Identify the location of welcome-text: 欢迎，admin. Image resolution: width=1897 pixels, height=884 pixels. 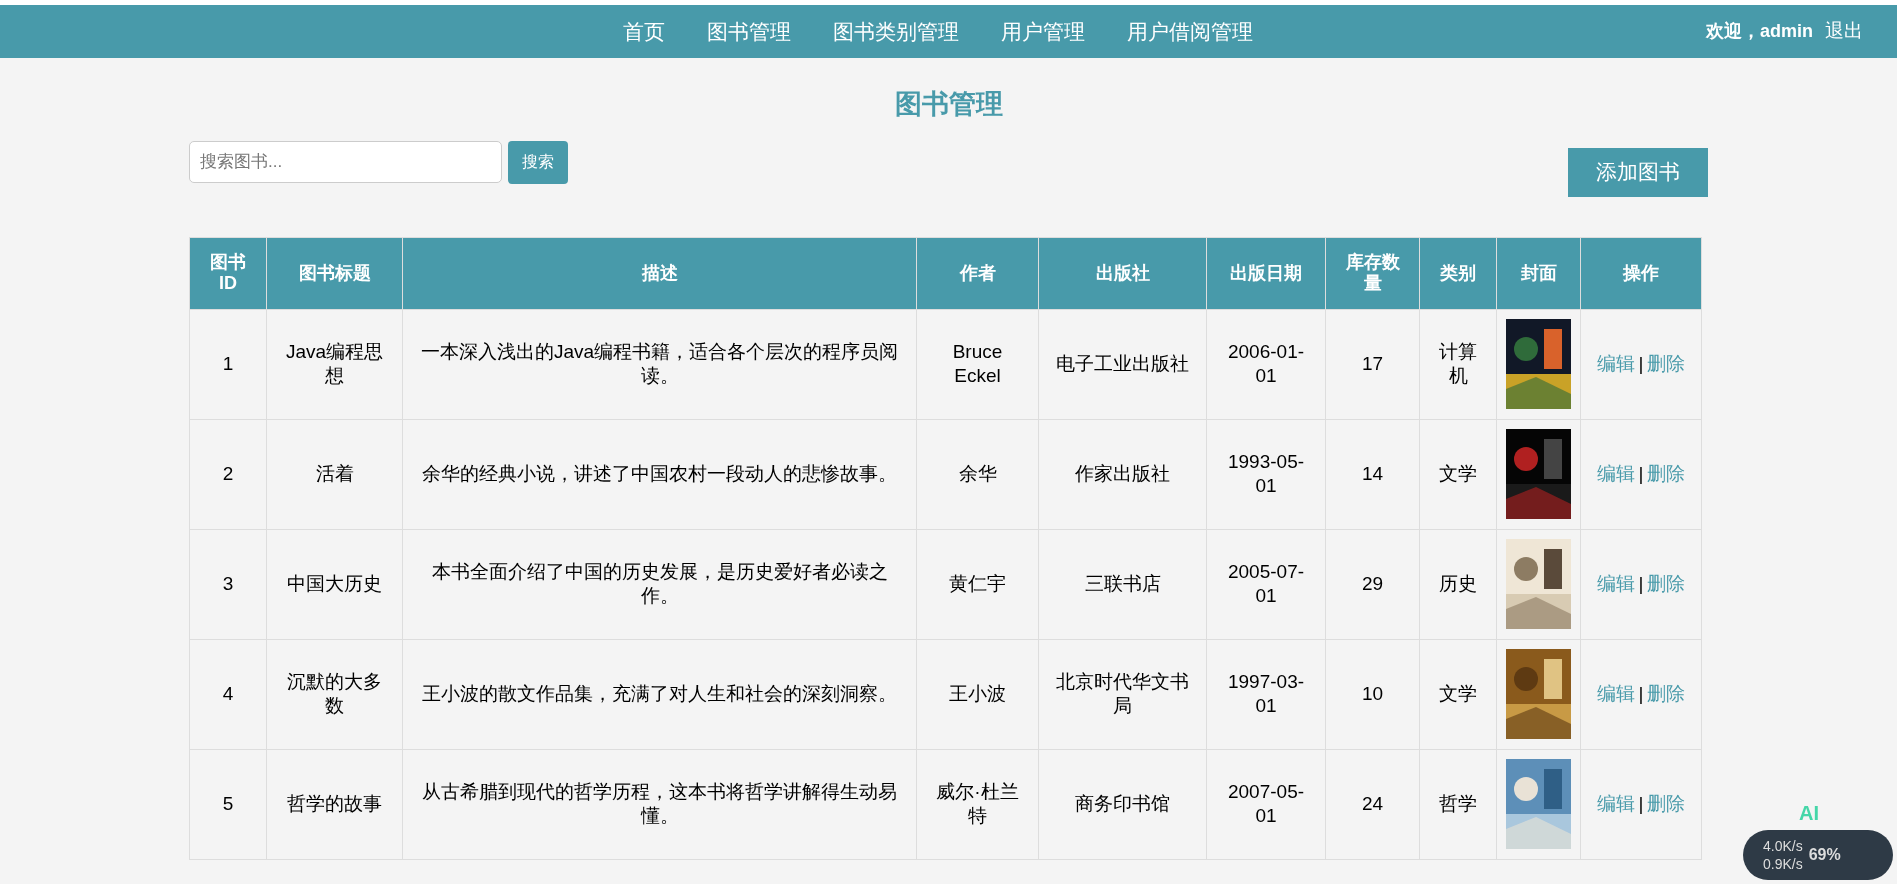
(1759, 31).